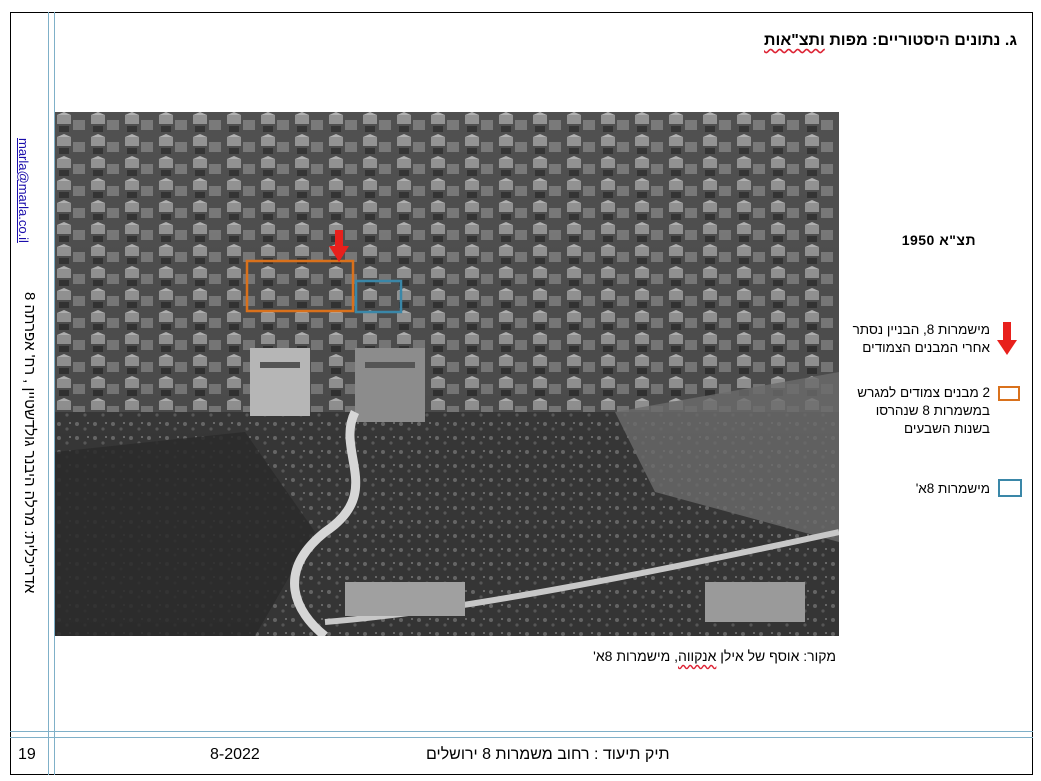 This screenshot has height=781, width=1041. Describe the element at coordinates (938, 240) in the screenshot. I see `photo-title: תצ"א 1950` at that location.